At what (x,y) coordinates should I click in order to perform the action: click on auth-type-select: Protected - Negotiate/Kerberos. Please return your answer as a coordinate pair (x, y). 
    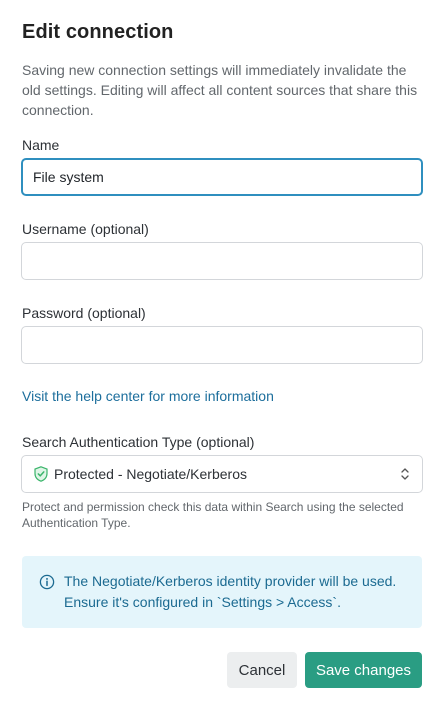
    Looking at the image, I should click on (222, 474).